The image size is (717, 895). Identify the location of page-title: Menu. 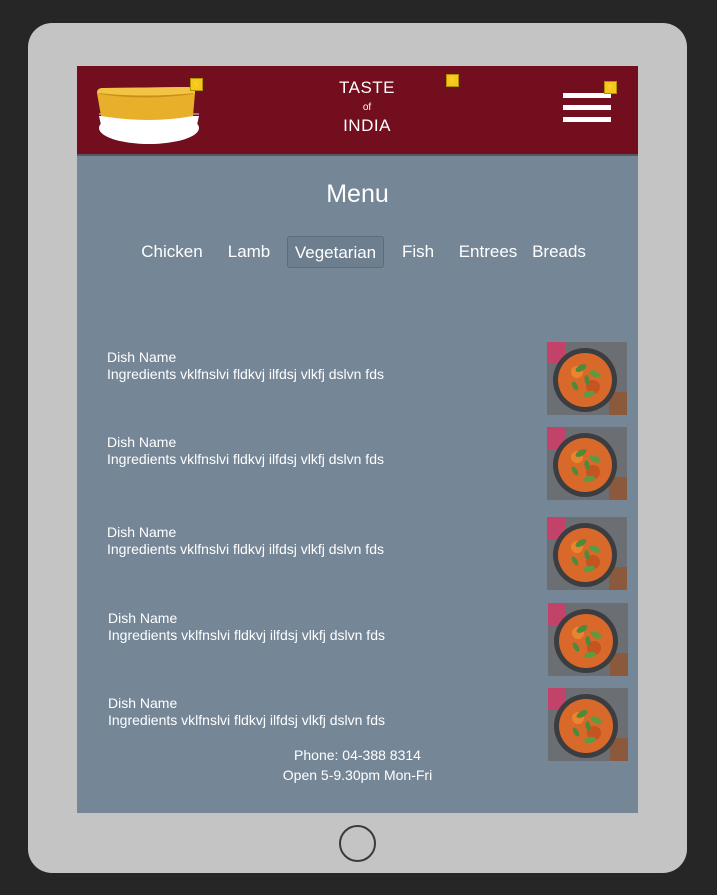
(357, 194).